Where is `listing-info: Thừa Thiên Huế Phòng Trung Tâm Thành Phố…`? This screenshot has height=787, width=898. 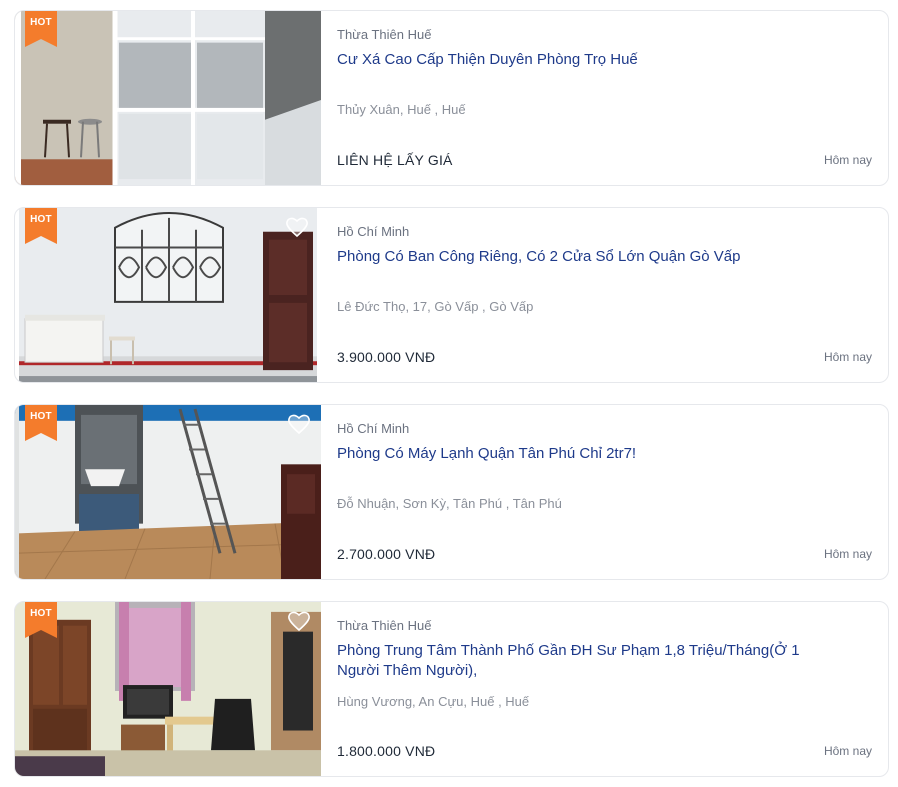 listing-info: Thừa Thiên Huế Phòng Trung Tâm Thành Phố… is located at coordinates (604, 689).